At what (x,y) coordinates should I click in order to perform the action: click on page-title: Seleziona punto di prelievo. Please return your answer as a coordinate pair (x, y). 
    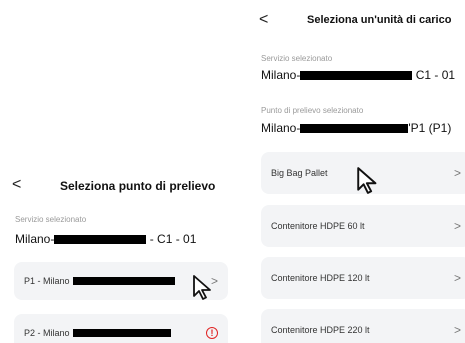
    Looking at the image, I should click on (138, 186).